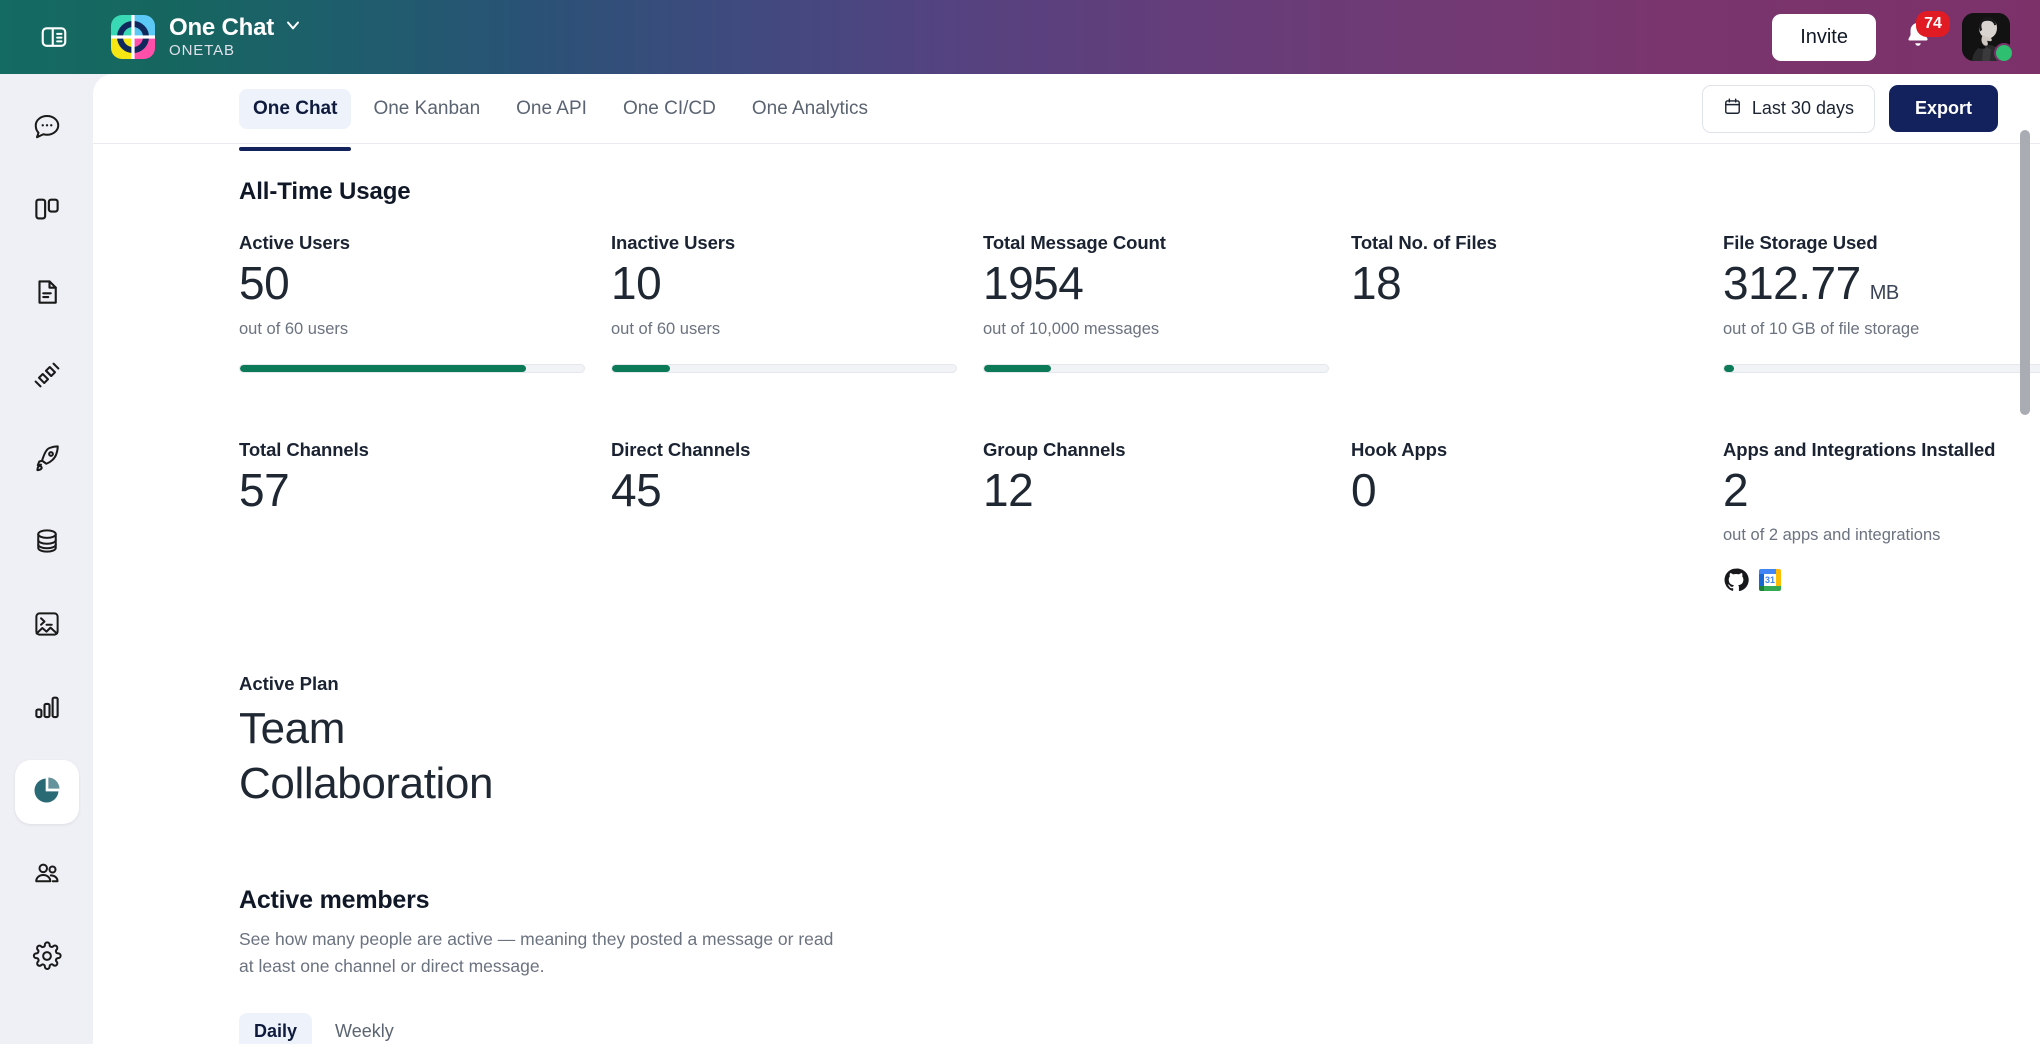 Image resolution: width=2040 pixels, height=1044 pixels. Describe the element at coordinates (1802, 108) in the screenshot. I see `date-range-label: Last 30 days` at that location.